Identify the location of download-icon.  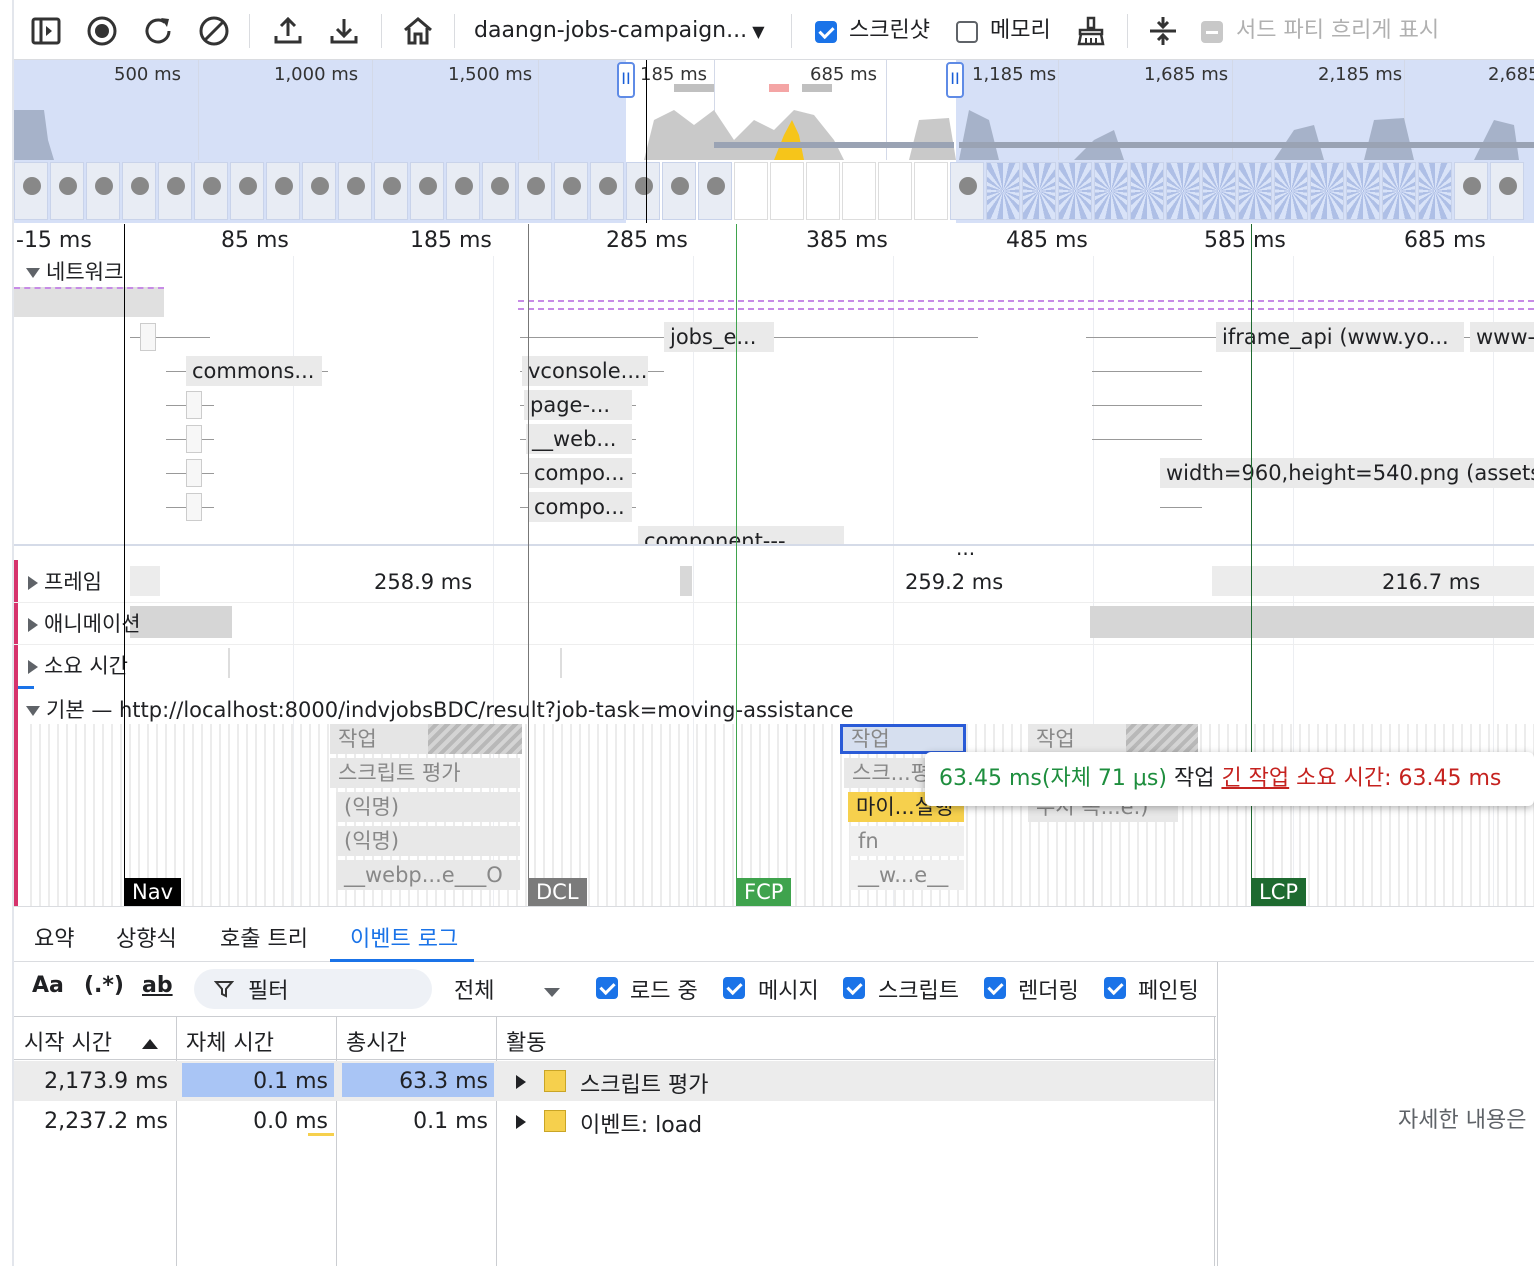
(344, 31).